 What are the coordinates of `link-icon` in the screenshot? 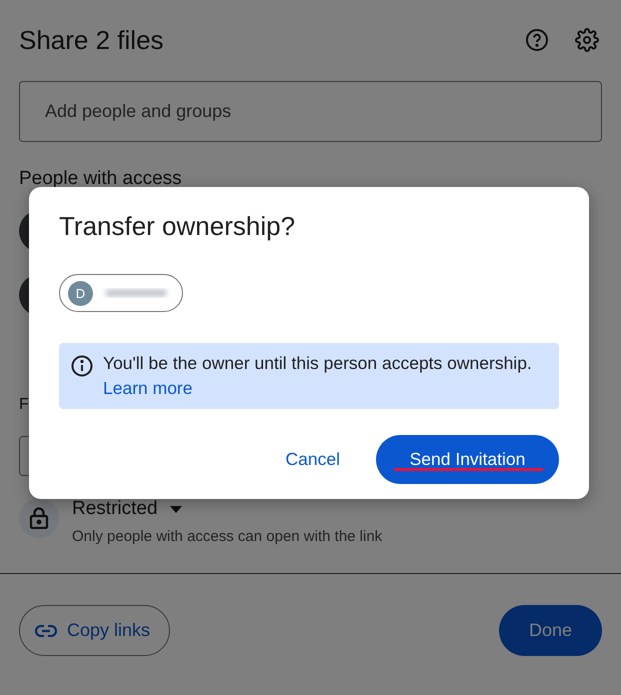 It's located at (46, 630).